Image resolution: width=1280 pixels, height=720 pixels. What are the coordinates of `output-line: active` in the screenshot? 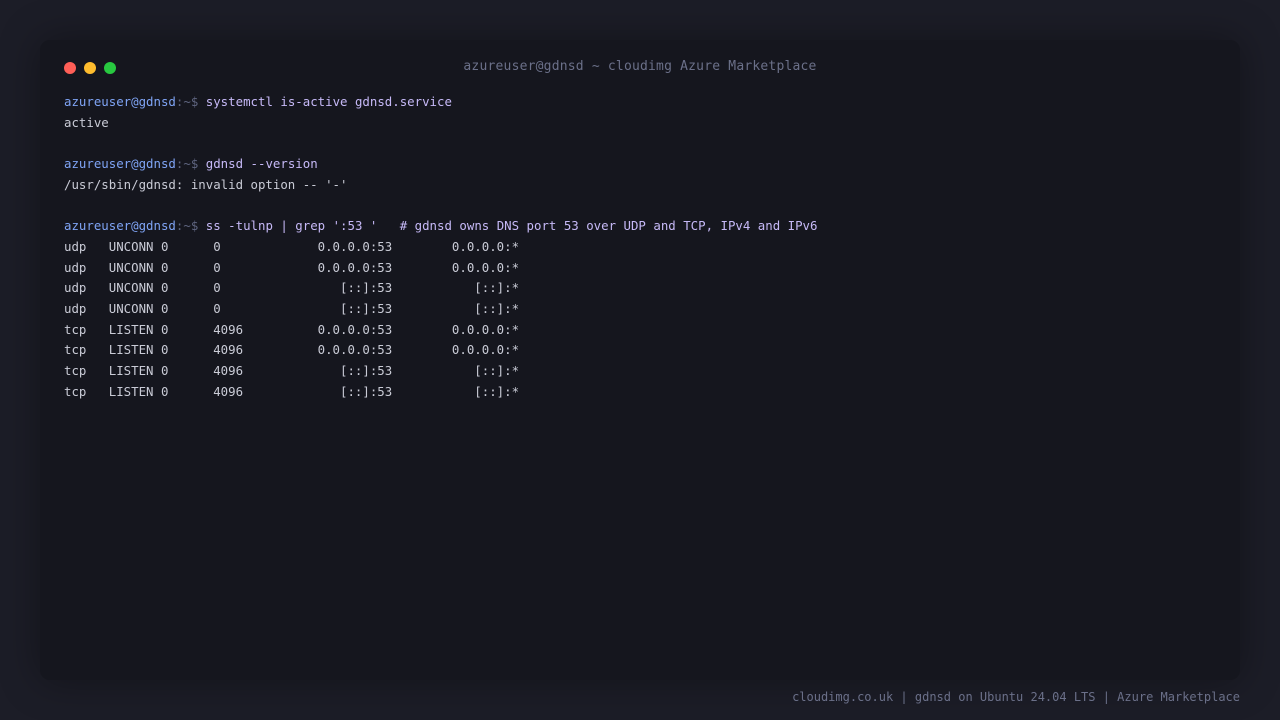 It's located at (86, 122).